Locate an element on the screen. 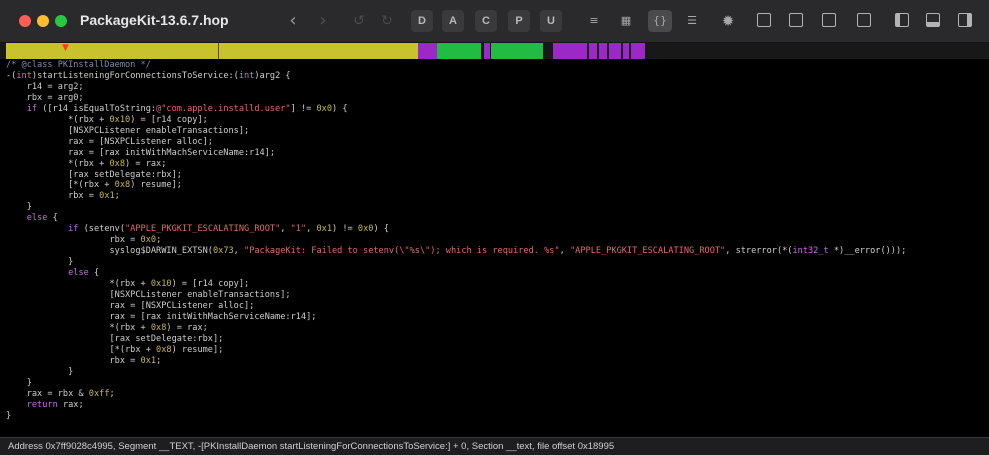 This screenshot has height=455, width=989. pseudo-code-icon: {} is located at coordinates (660, 21).